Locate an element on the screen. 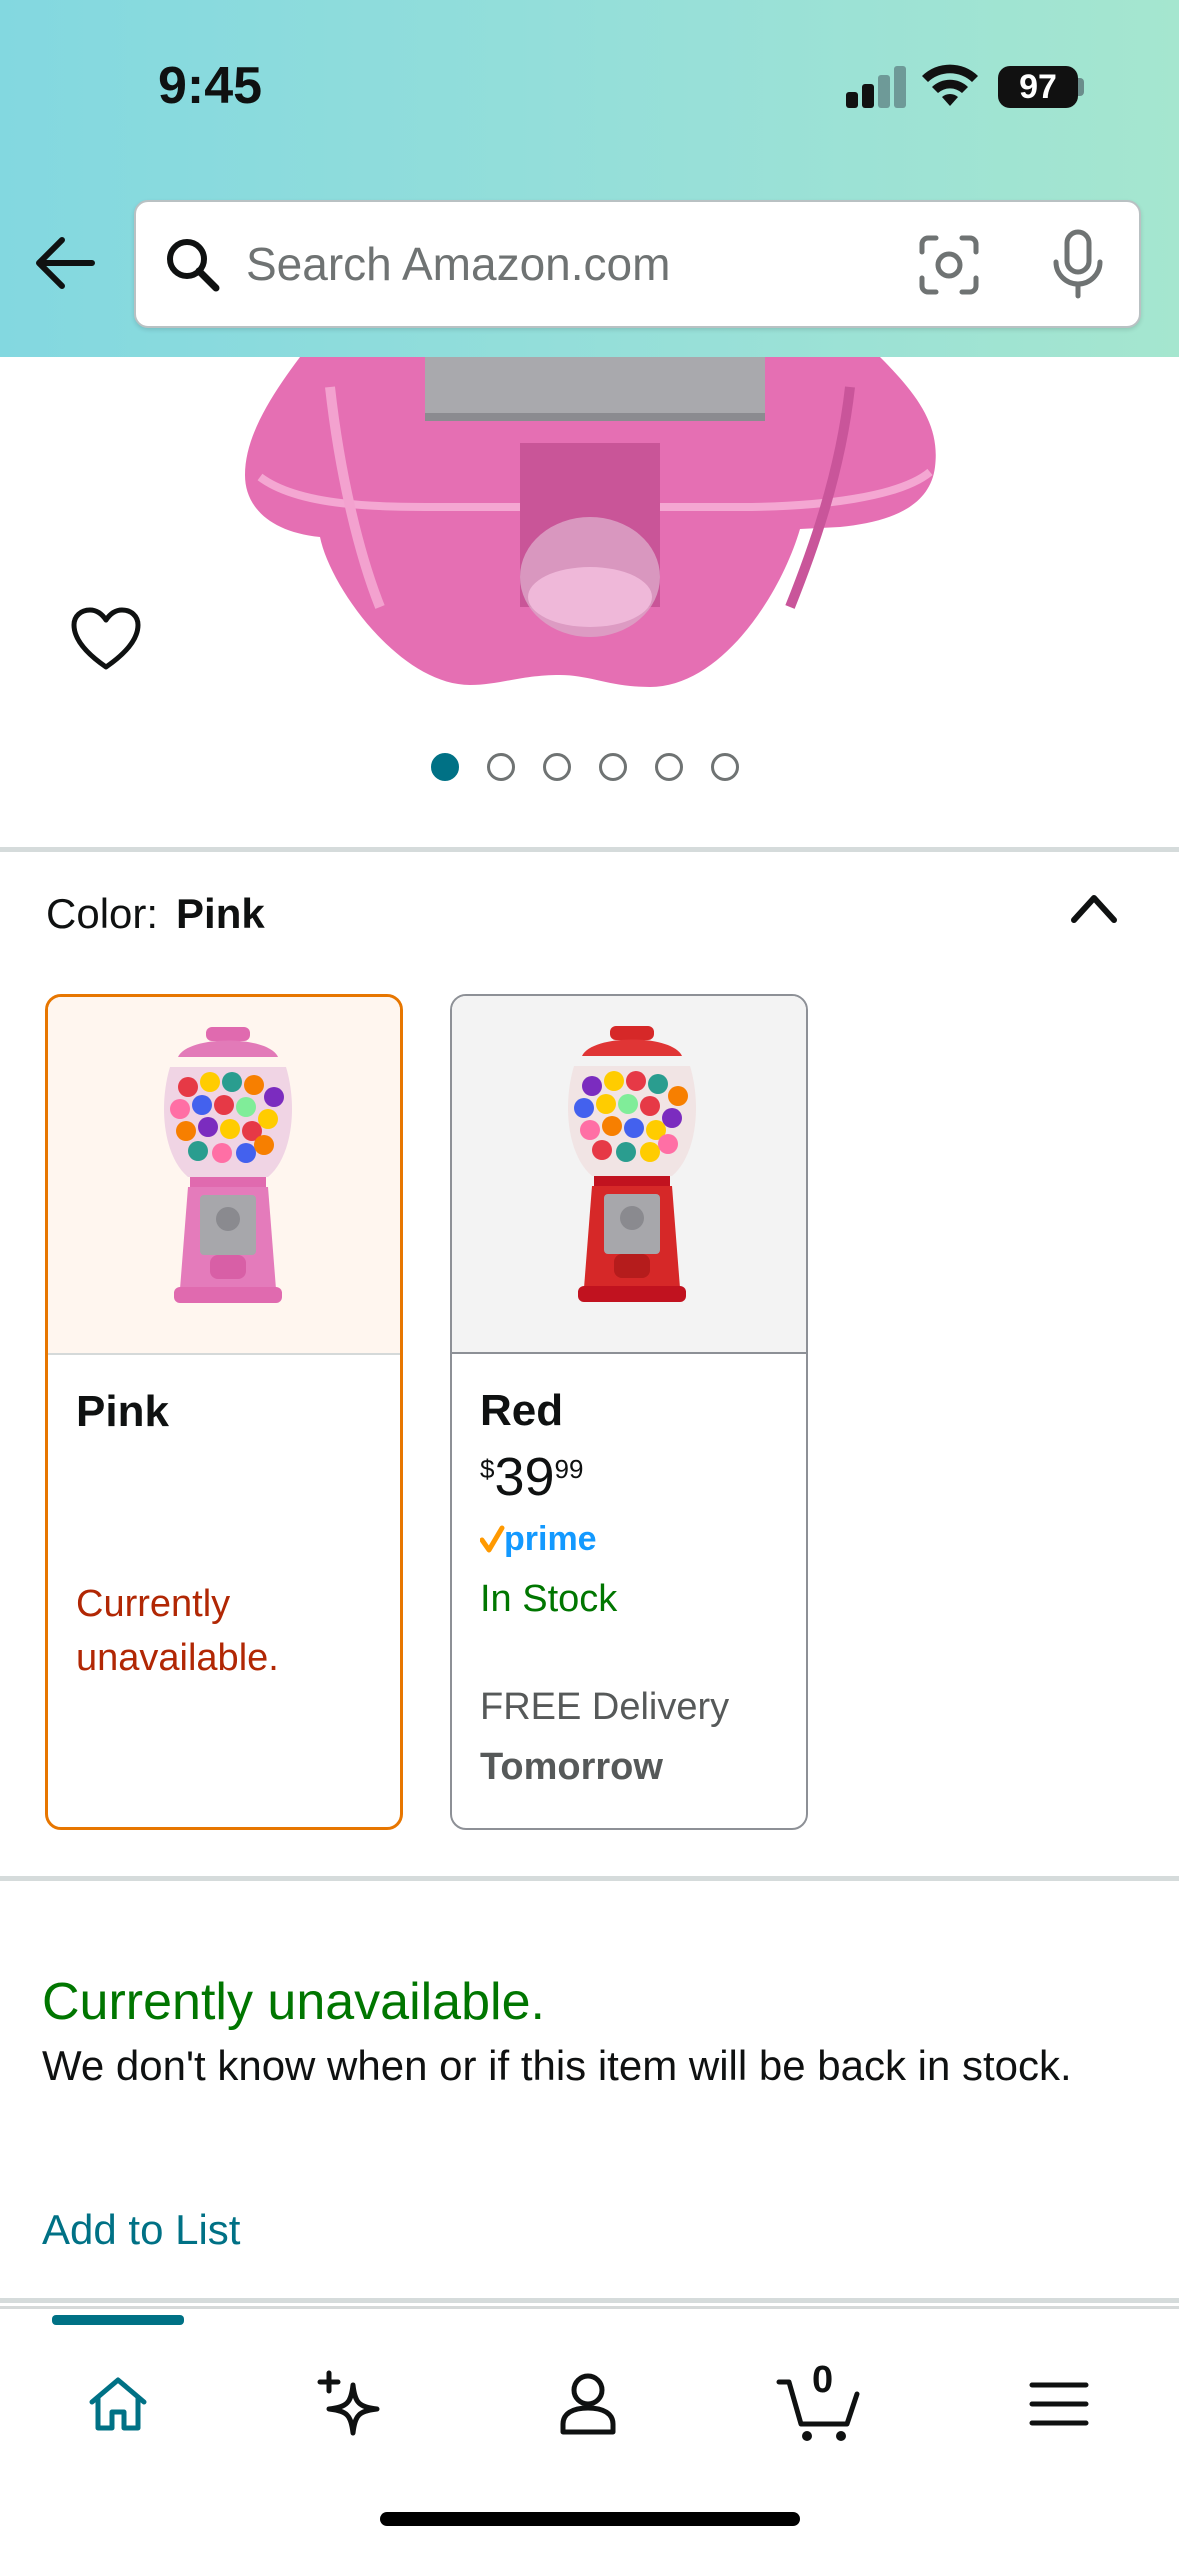 This screenshot has width=1179, height=2556. delivery-date: Tomorrow is located at coordinates (571, 1767).